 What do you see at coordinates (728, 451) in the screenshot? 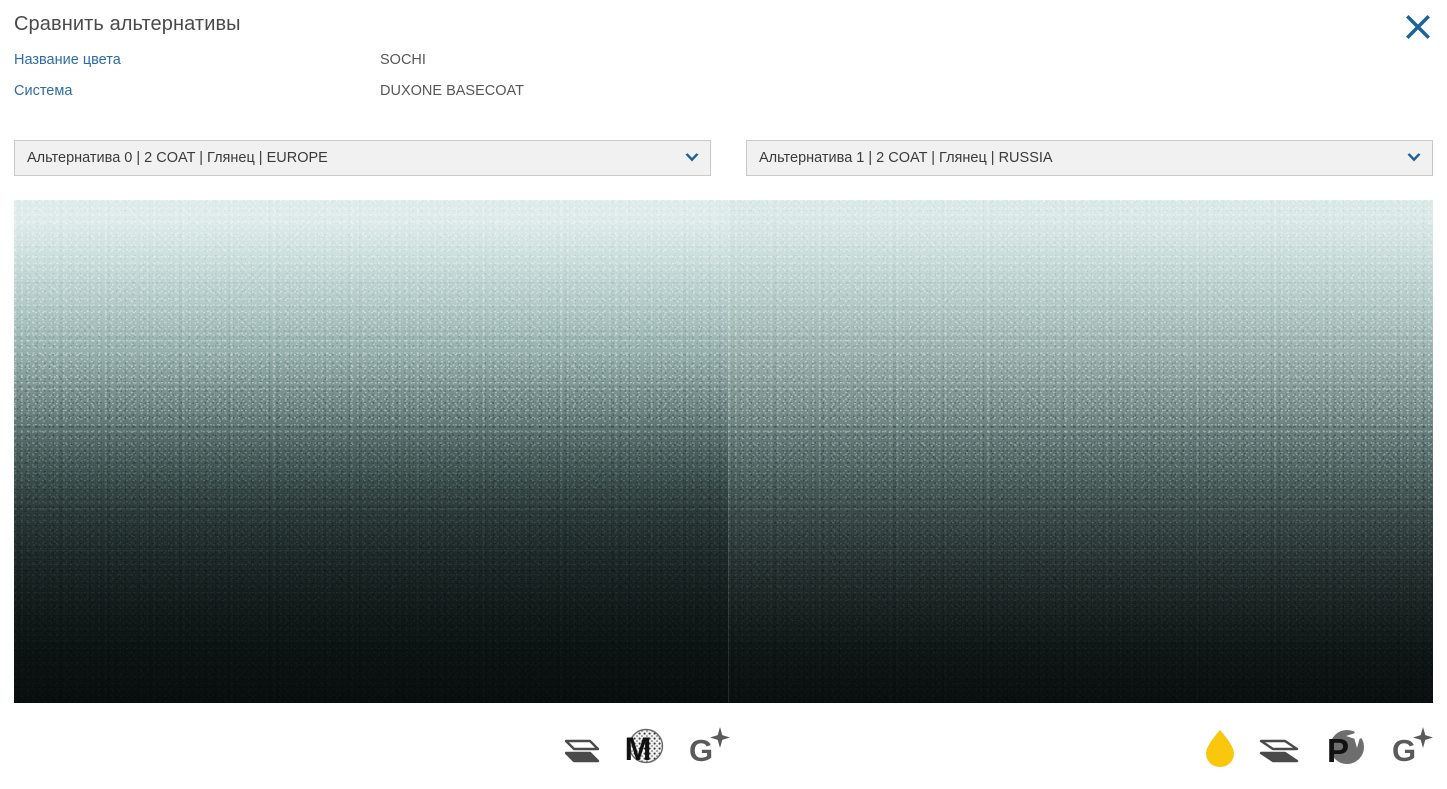
I see `swatch-seam-divider` at bounding box center [728, 451].